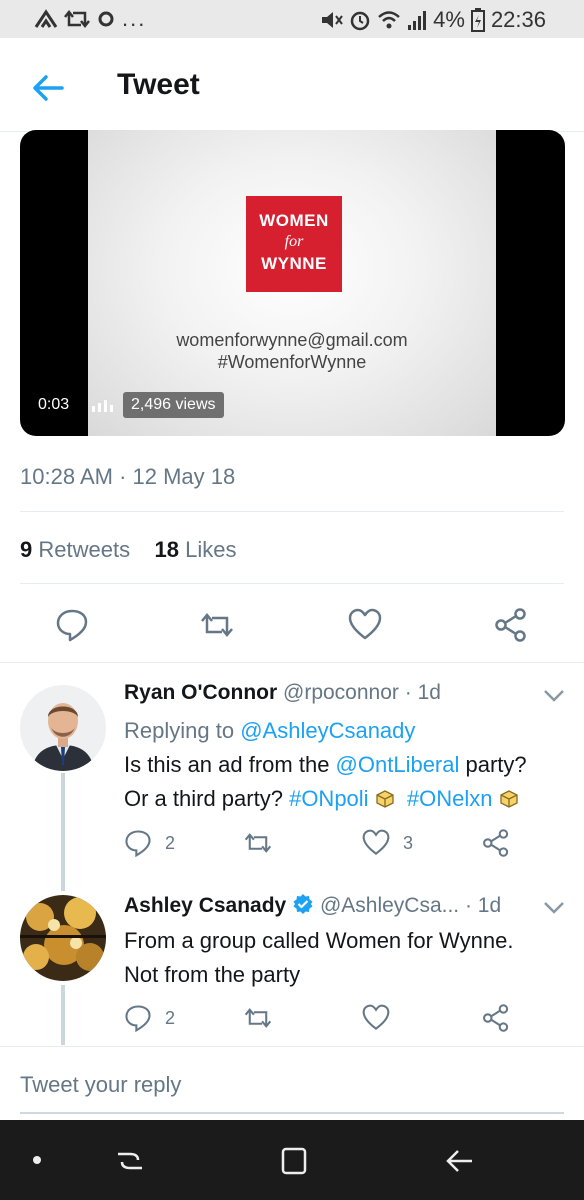 The height and width of the screenshot is (1200, 584). I want to click on women-for-wynne-logo: WOMEN for WYNNE, so click(294, 244).